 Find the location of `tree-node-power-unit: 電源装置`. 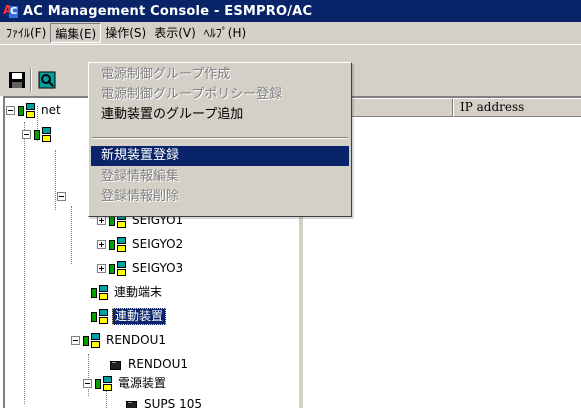

tree-node-power-unit: 電源装置 is located at coordinates (125, 383).